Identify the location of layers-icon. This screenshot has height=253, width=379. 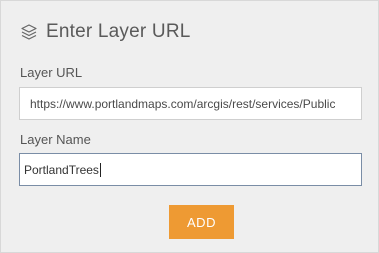
(29, 32).